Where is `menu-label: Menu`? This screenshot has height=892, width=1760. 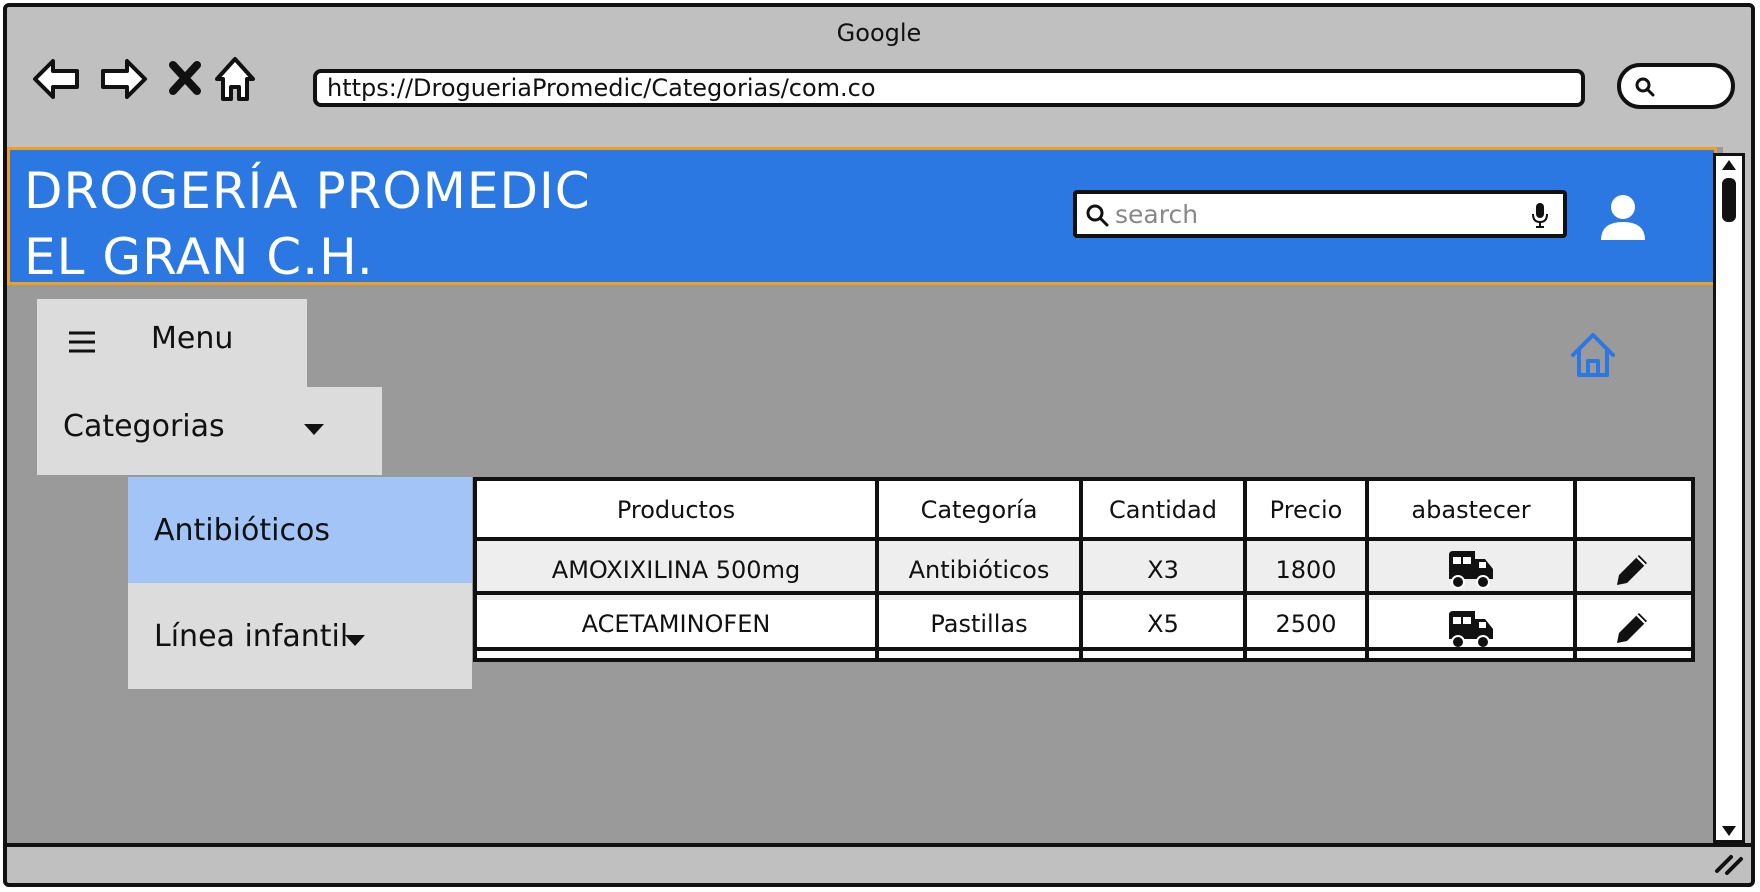 menu-label: Menu is located at coordinates (192, 338).